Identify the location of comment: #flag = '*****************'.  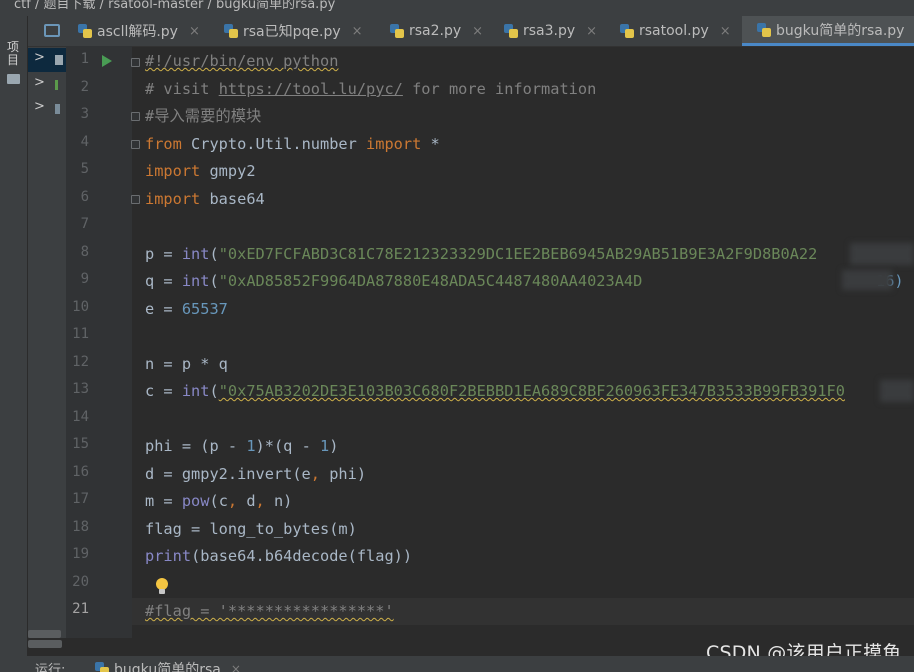
(269, 611).